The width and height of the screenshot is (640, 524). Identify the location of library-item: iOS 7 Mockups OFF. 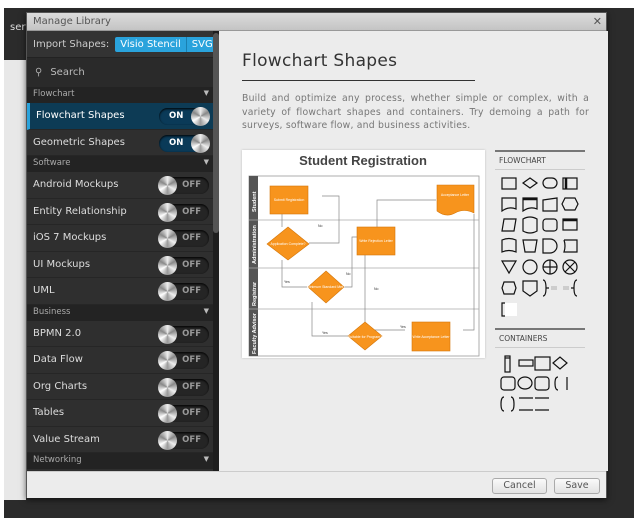
(123, 238).